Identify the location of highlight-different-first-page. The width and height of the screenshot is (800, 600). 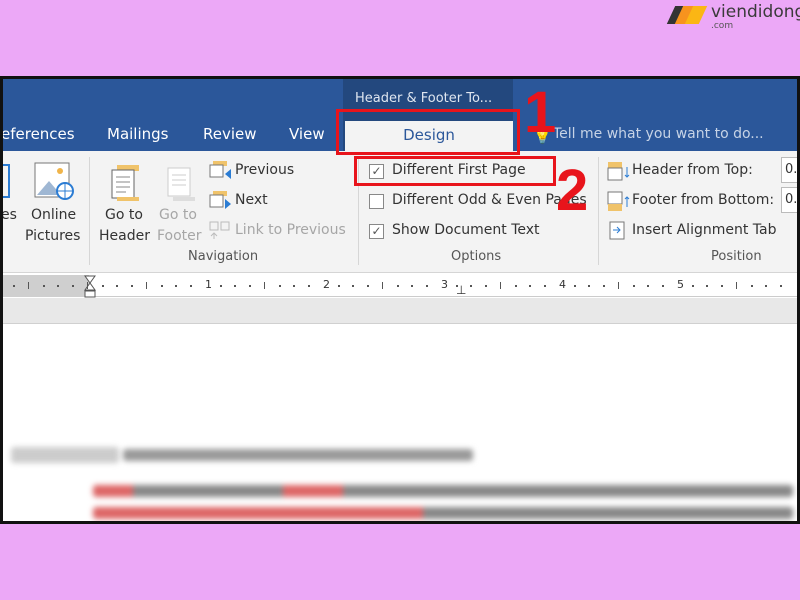
(455, 171).